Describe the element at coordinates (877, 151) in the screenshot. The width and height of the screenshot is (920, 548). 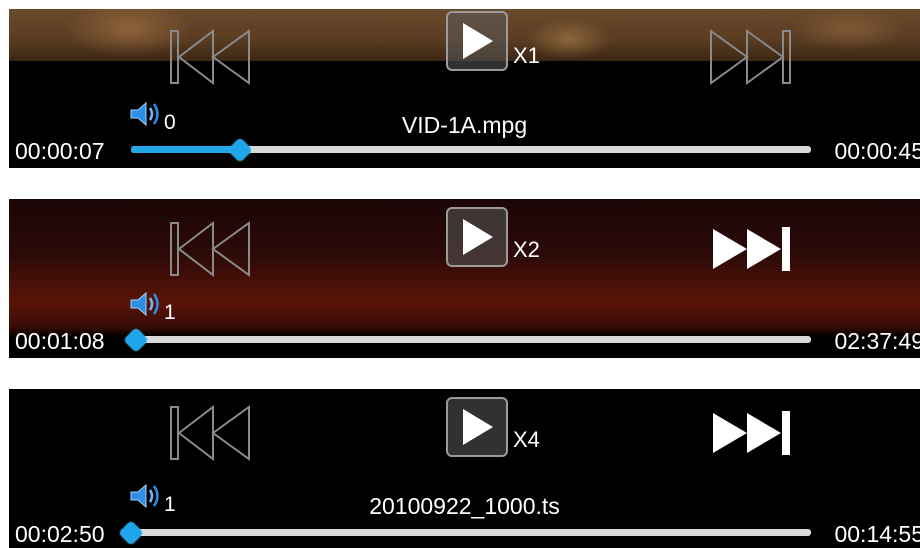
I see `total-time: 00:00:45` at that location.